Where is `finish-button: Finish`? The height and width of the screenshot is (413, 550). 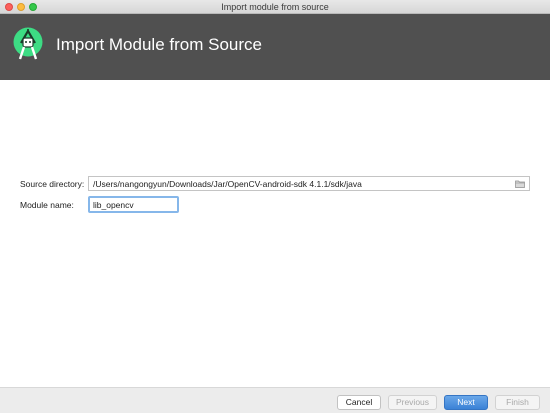
finish-button: Finish is located at coordinates (517, 402).